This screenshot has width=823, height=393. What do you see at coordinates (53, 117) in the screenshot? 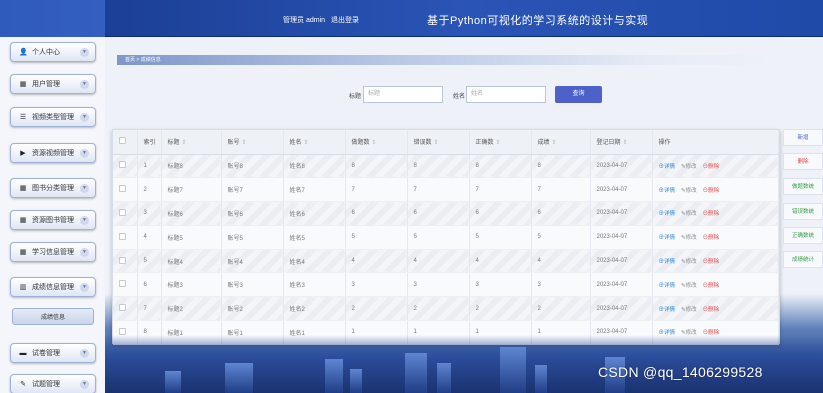
I see `sidebar-item-2: ☰ 视频类型管理 ▼` at bounding box center [53, 117].